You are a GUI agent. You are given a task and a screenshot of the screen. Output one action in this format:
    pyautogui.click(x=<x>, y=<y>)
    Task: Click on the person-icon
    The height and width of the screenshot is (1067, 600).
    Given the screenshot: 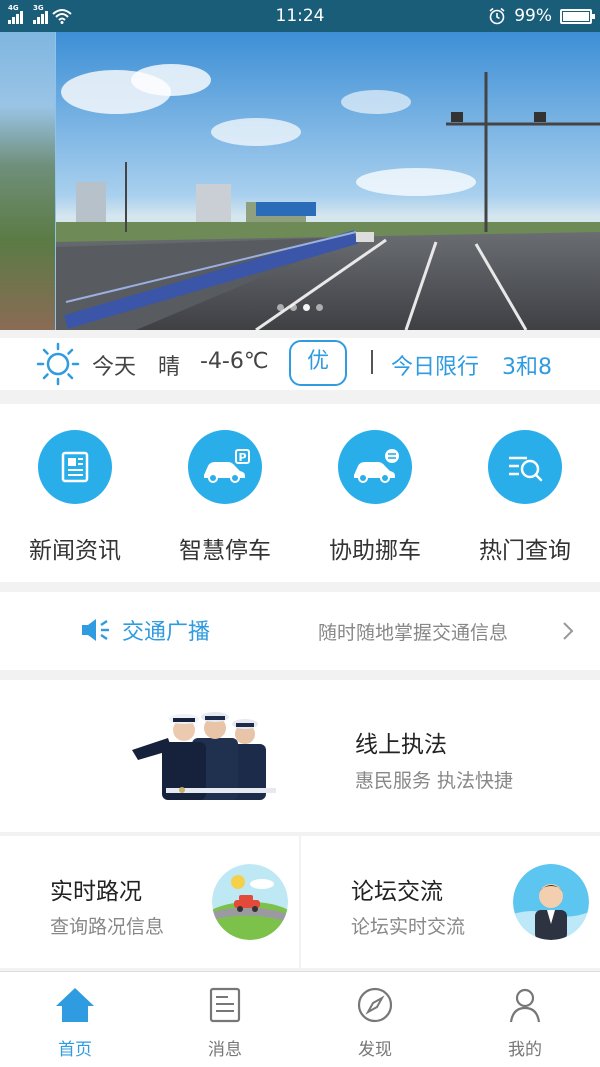 What is the action you would take?
    pyautogui.click(x=525, y=1005)
    